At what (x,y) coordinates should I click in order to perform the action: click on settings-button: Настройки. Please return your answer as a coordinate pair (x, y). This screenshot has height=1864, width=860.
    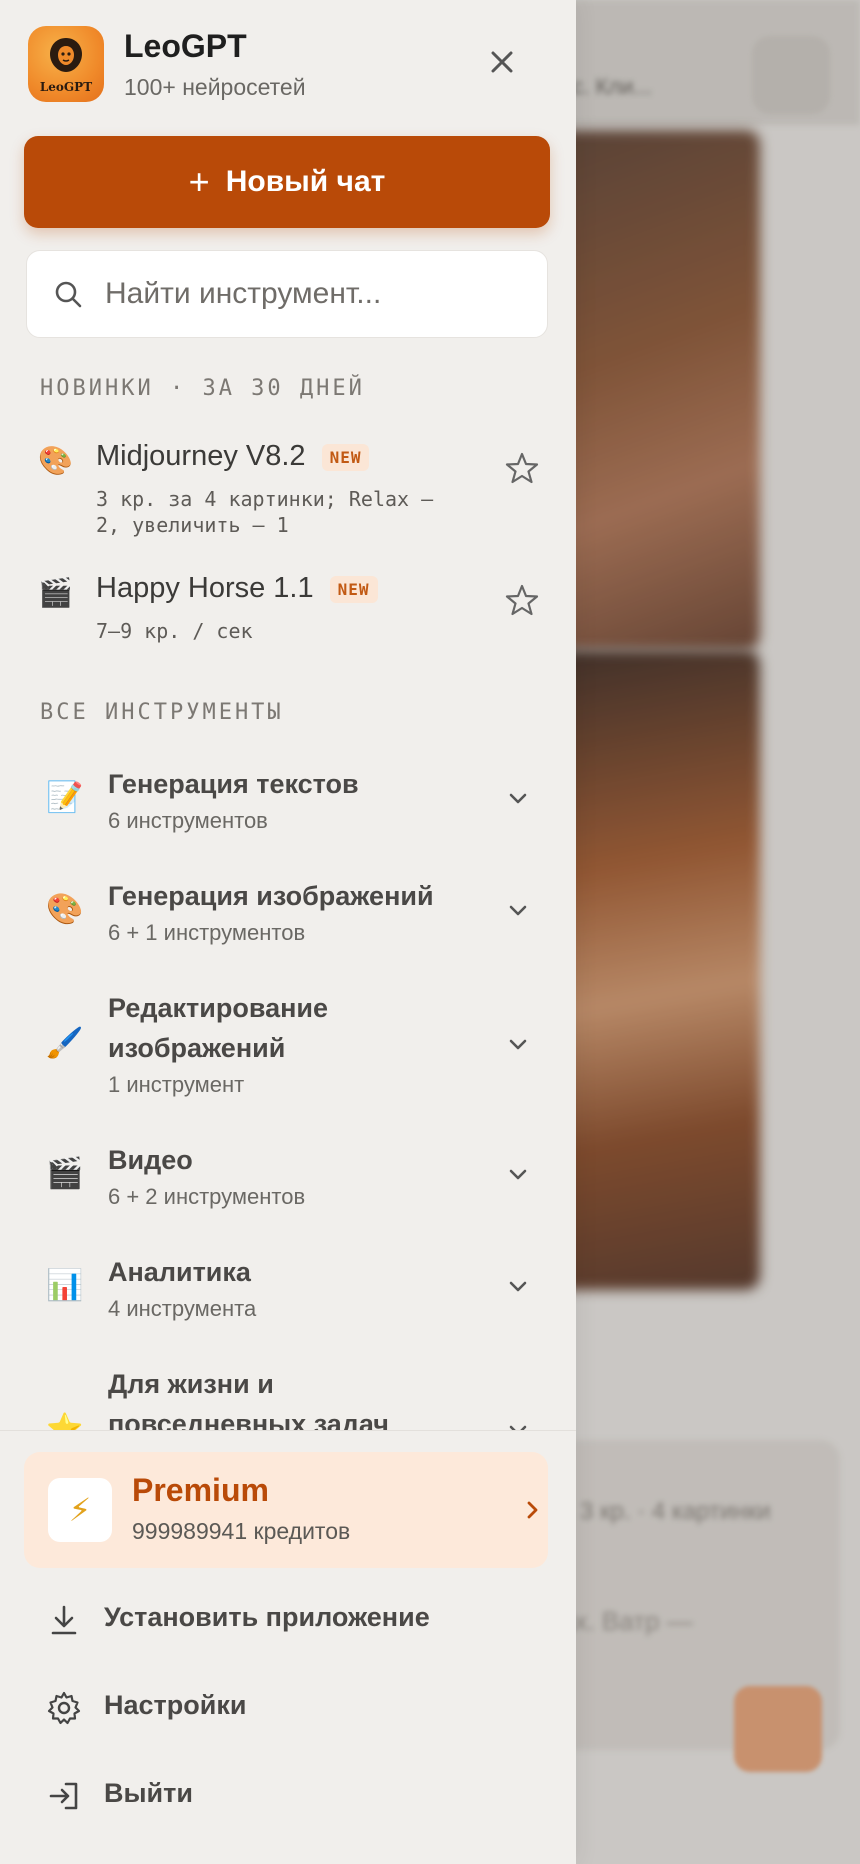
    Looking at the image, I should click on (288, 1708).